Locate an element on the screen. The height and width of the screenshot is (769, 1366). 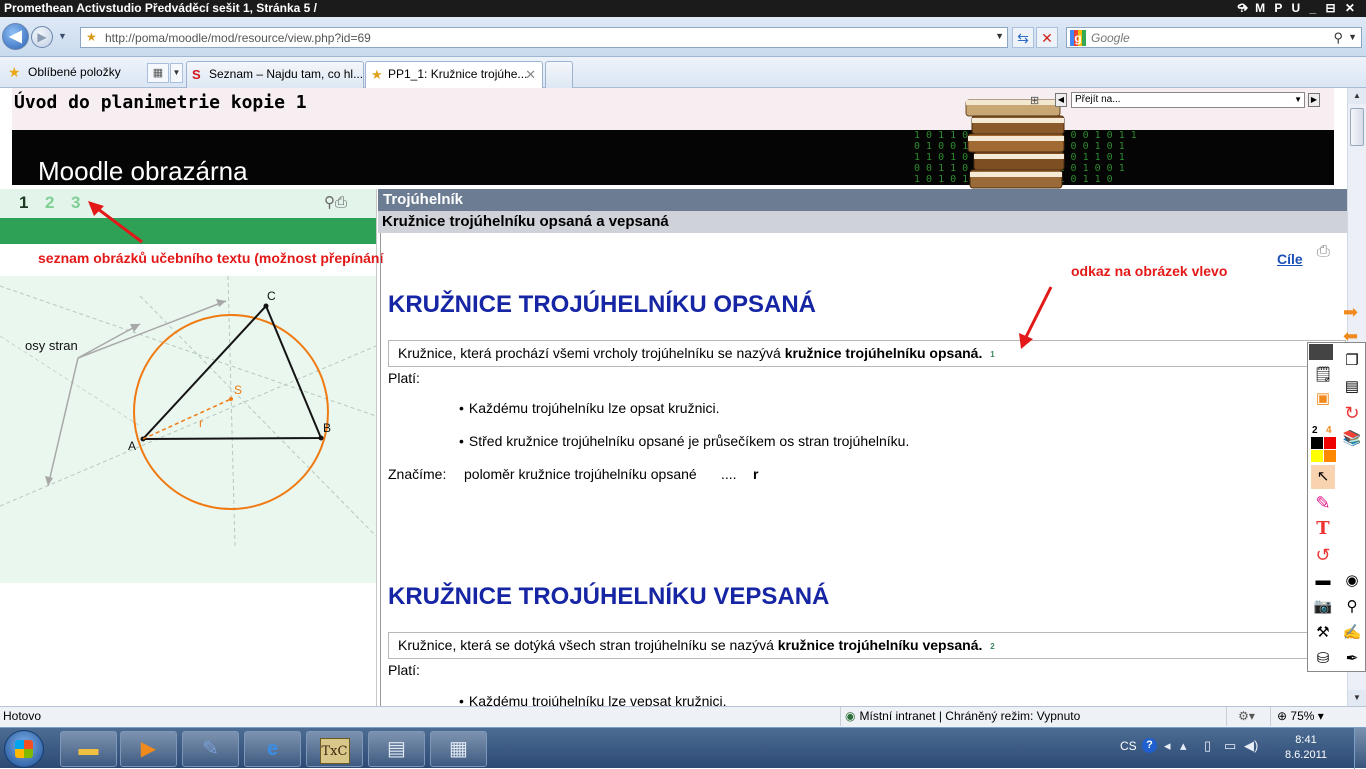
window-controls: ? M P U _ ⊟ ✕ is located at coordinates (1298, 8).